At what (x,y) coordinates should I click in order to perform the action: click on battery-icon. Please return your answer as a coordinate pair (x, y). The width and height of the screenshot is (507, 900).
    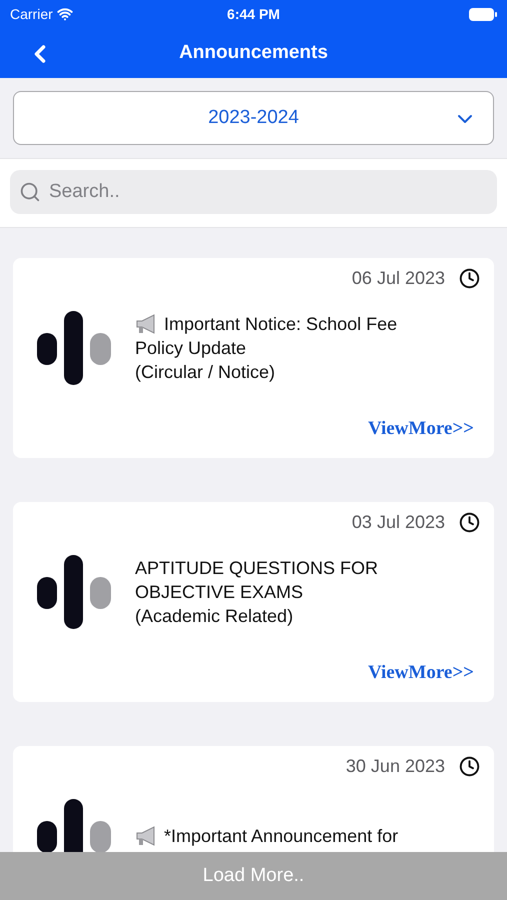
    Looking at the image, I should click on (483, 14).